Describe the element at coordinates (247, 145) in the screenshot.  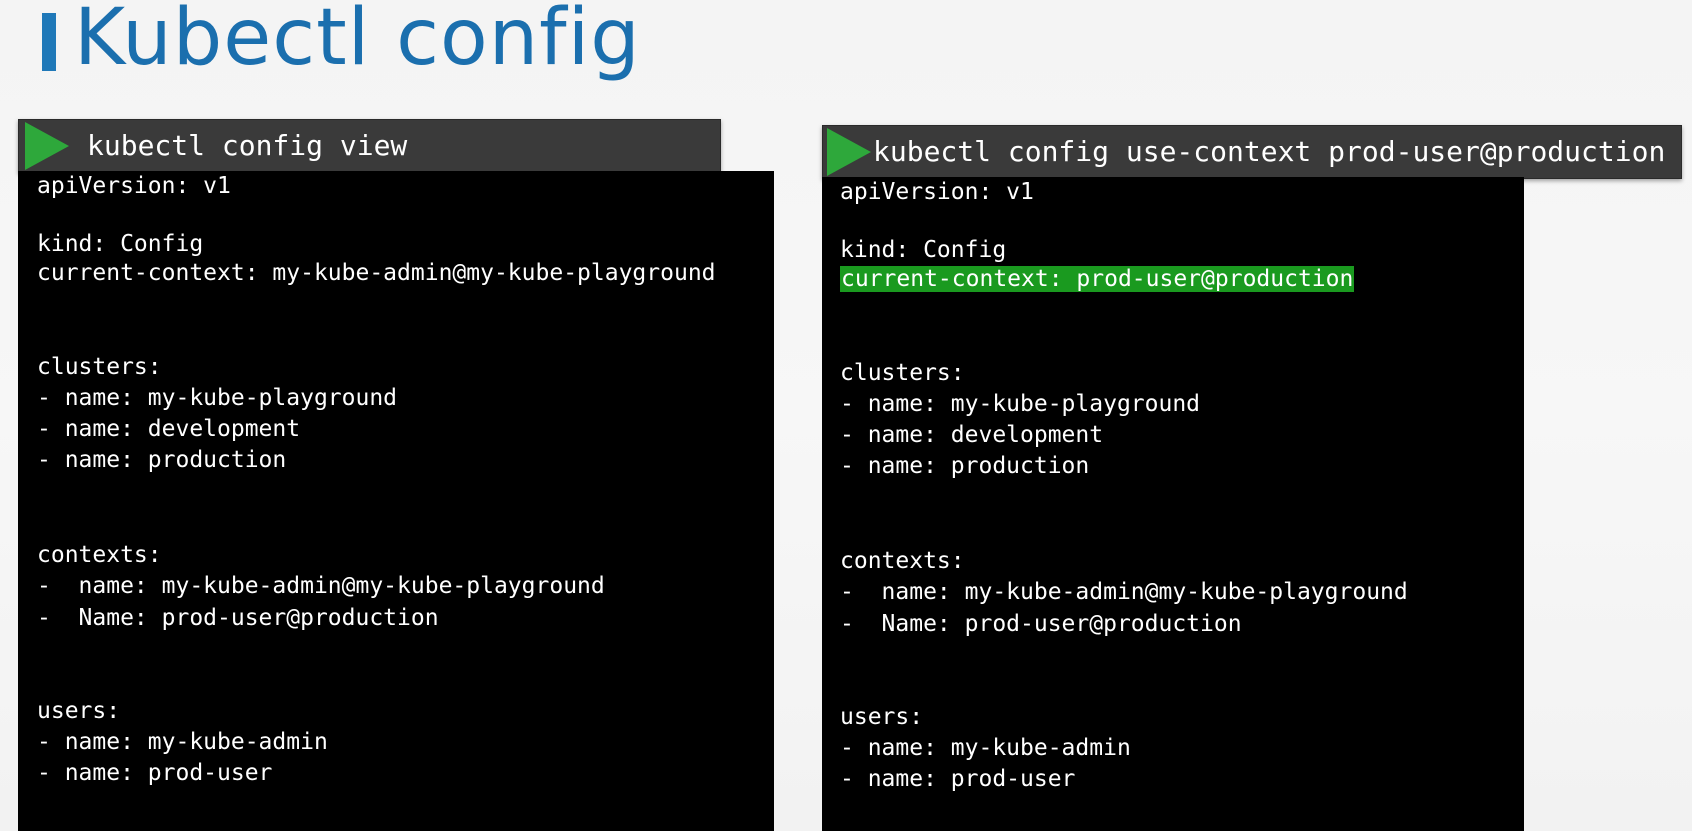
I see `command-text-left: kubectl config view` at that location.